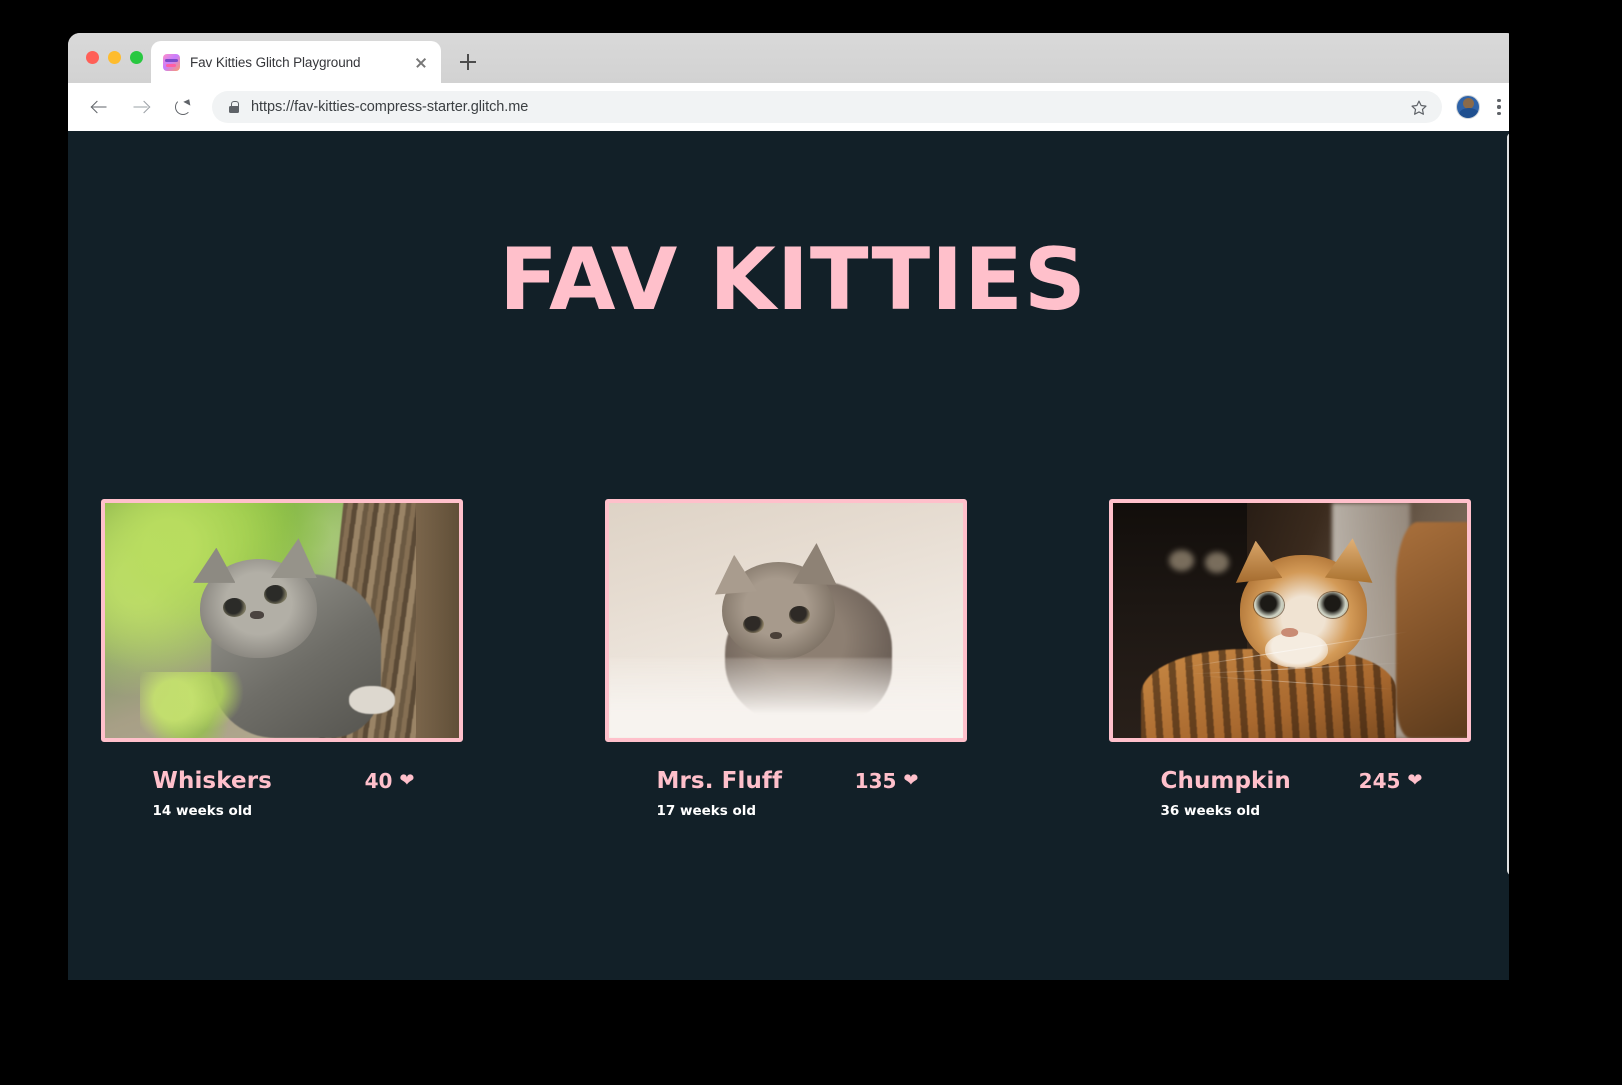  I want to click on browser-tab: Fav Kitties Glitch Playground, so click(296, 62).